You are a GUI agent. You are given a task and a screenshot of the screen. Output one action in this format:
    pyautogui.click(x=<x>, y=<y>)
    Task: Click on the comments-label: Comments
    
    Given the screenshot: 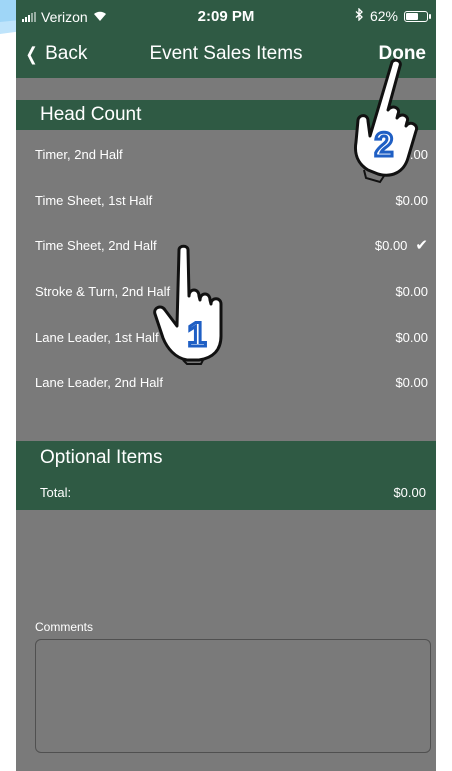 What is the action you would take?
    pyautogui.click(x=64, y=627)
    